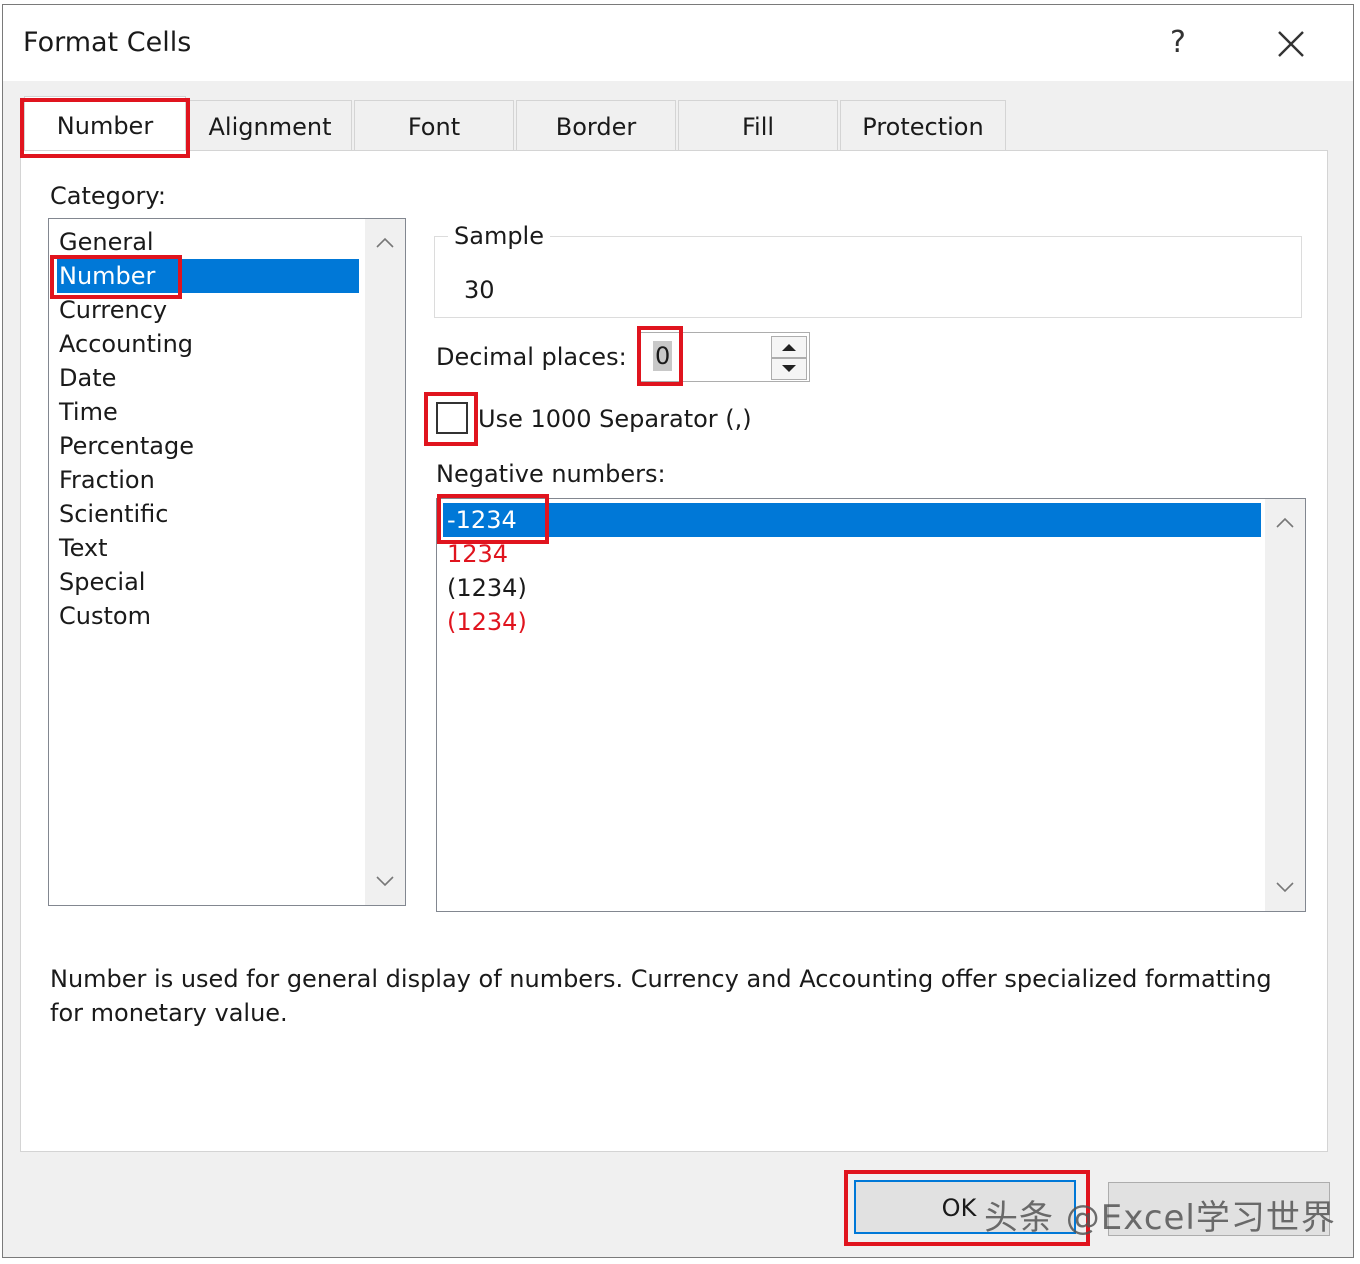  What do you see at coordinates (108, 196) in the screenshot?
I see `category-label: Category:` at bounding box center [108, 196].